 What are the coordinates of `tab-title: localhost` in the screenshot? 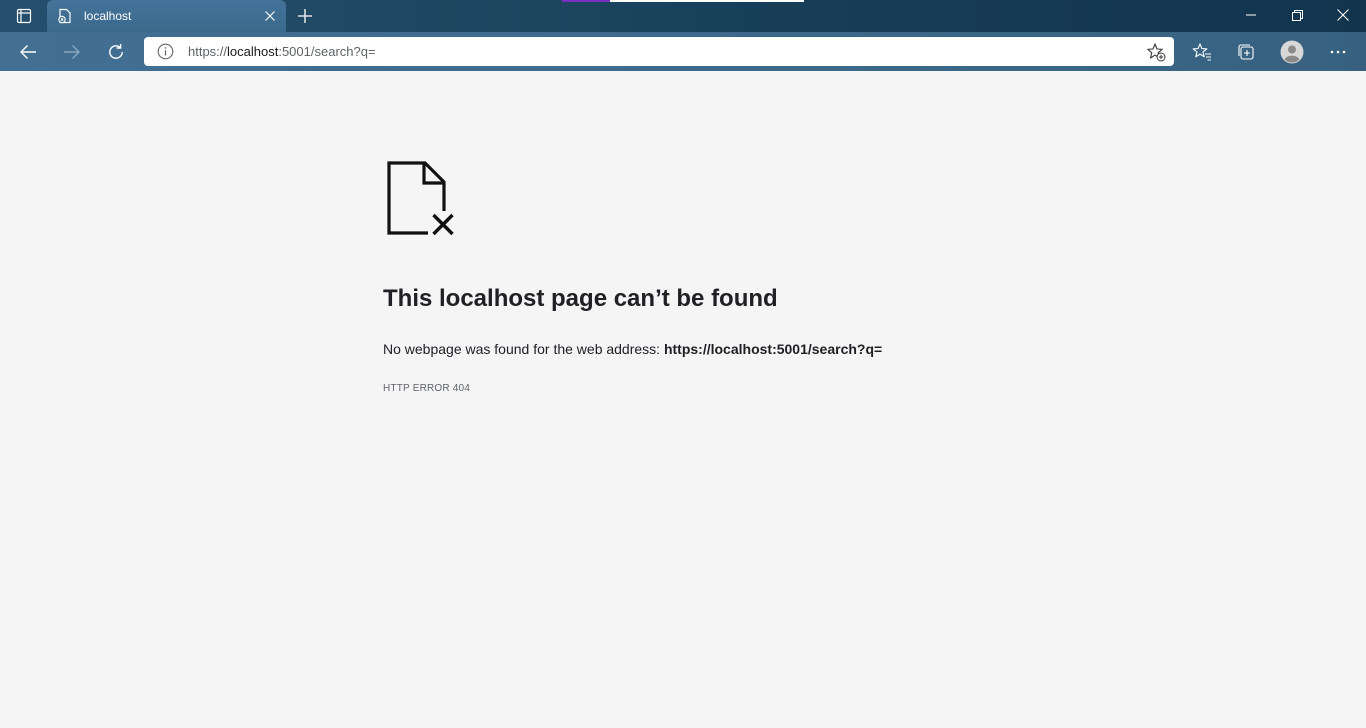 It's located at (108, 16).